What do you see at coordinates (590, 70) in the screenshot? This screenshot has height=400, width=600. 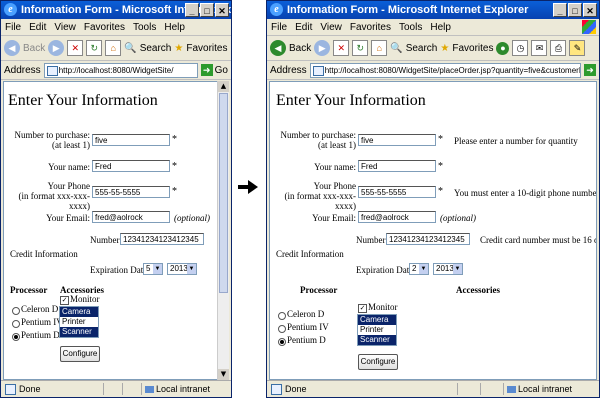 I see `go-button: ➜` at bounding box center [590, 70].